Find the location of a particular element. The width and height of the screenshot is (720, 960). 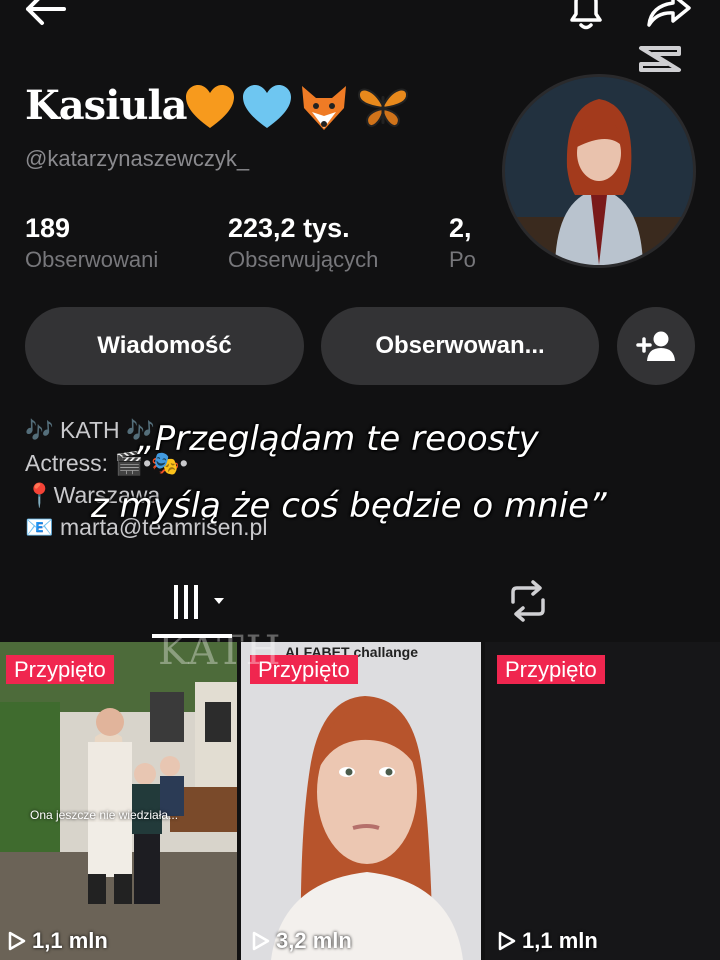

overlay-caption-line-1: „Przeglądam te reoosty is located at coordinates (338, 439).